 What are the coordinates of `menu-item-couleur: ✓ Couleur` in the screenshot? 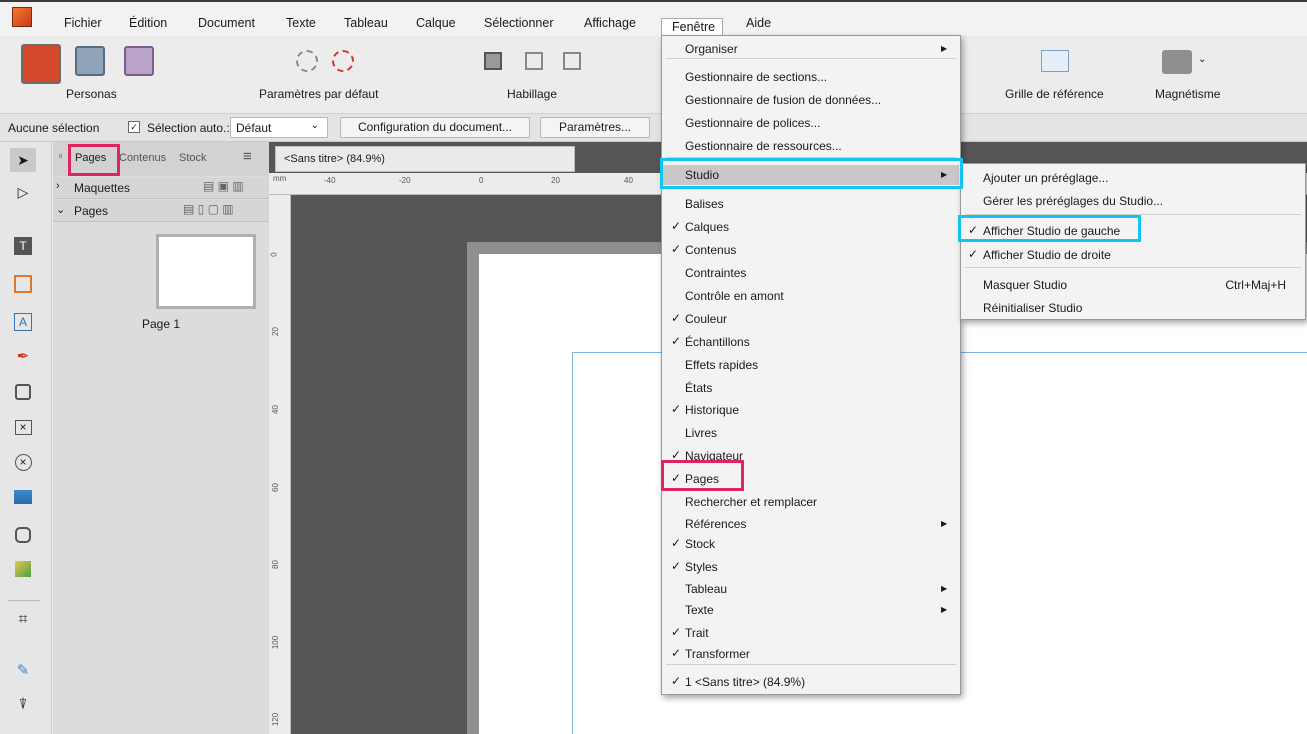 It's located at (811, 319).